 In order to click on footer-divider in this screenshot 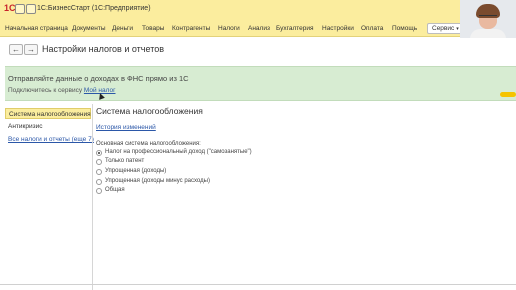, I will do `click(258, 284)`.